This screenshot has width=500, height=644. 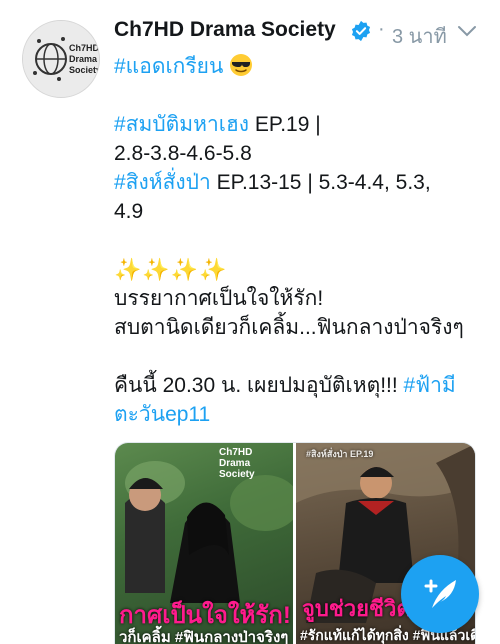 I want to click on episode-text: EP.19 |, so click(x=285, y=124).